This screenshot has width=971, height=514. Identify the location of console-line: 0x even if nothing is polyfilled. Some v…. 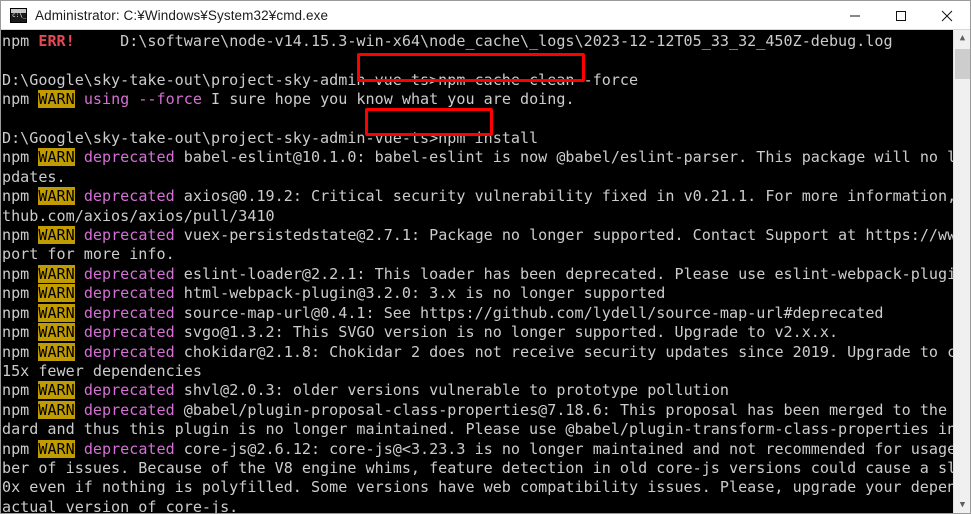
(477, 487).